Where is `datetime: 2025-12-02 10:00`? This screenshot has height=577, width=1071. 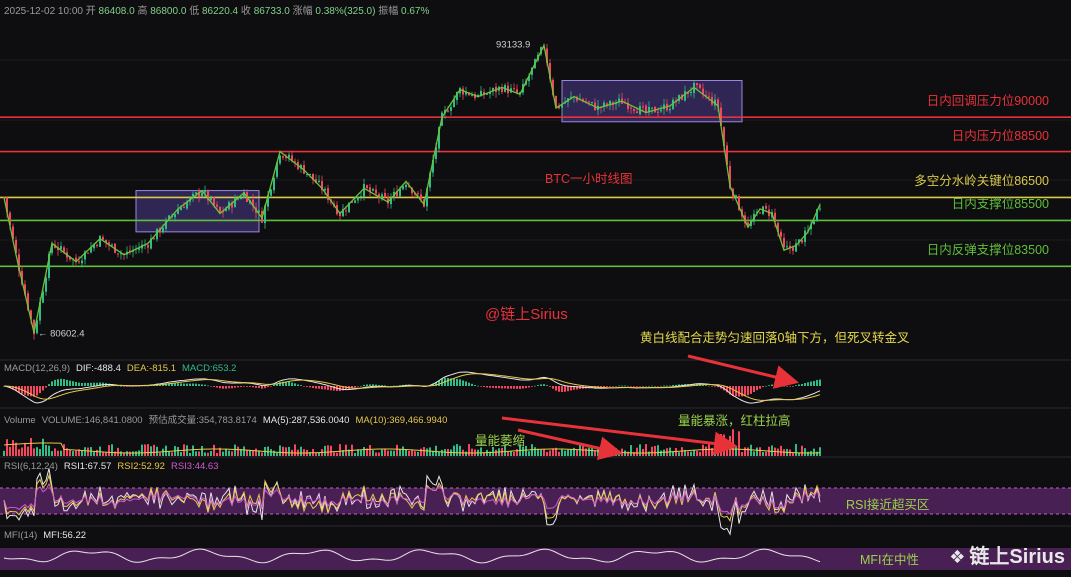 datetime: 2025-12-02 10:00 is located at coordinates (43, 11).